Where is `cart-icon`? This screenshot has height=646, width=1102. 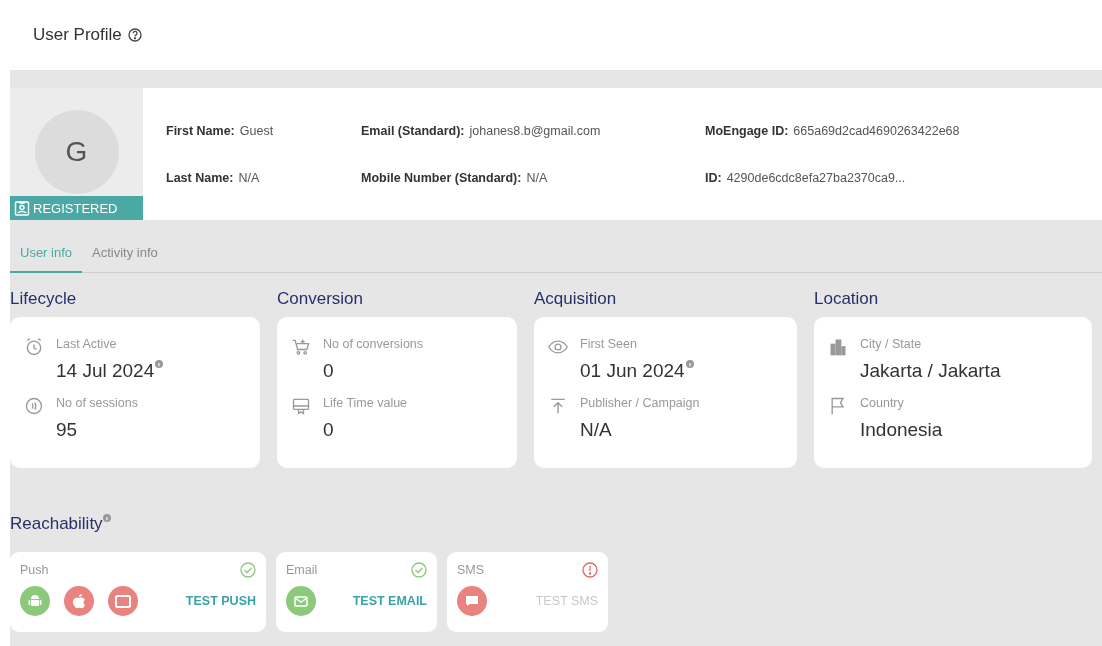 cart-icon is located at coordinates (301, 347).